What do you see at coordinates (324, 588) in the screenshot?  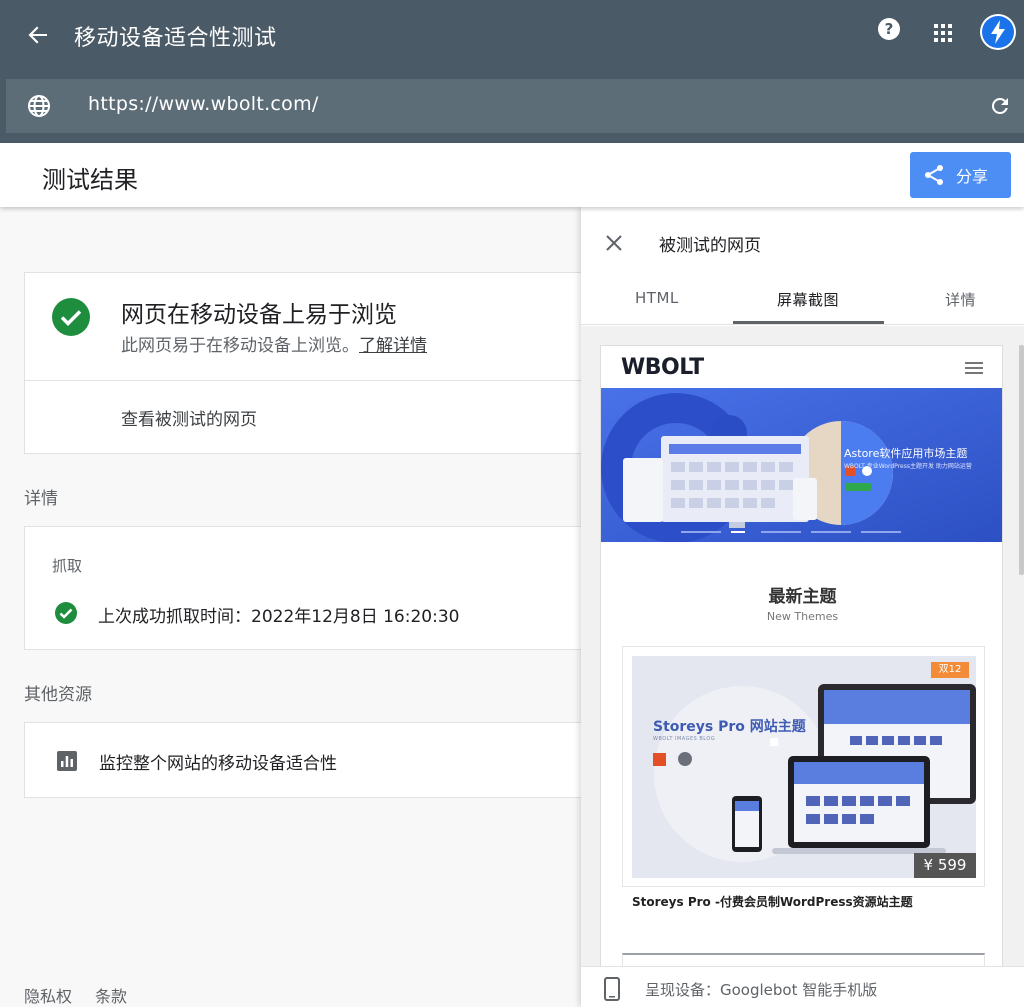 I see `details-card: 抓取 上次成功抓取时间：2022年12月8日 16:20:30` at bounding box center [324, 588].